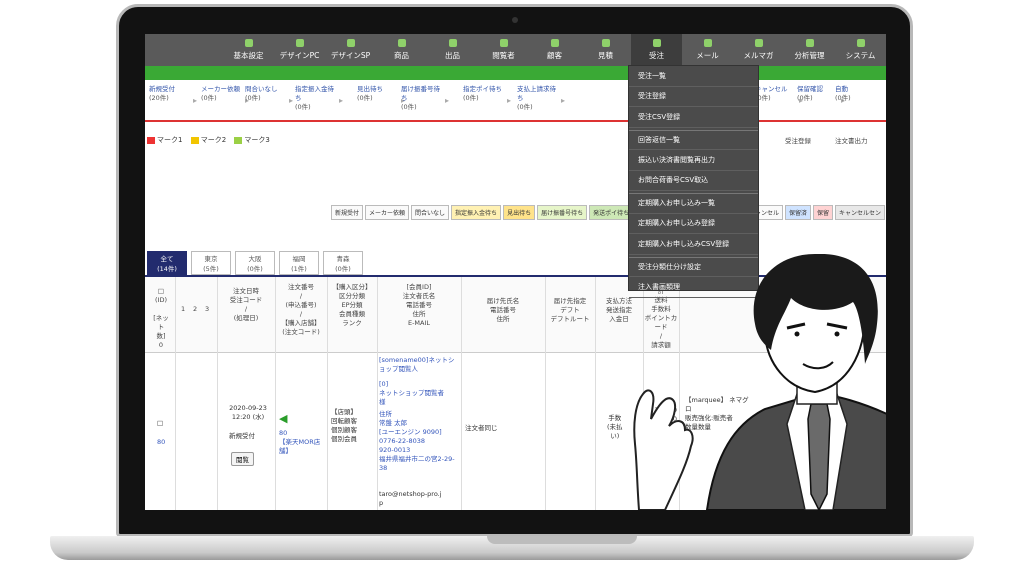  I want to click on subtab-6: 指定ポイ待ち (0件), so click(485, 102).